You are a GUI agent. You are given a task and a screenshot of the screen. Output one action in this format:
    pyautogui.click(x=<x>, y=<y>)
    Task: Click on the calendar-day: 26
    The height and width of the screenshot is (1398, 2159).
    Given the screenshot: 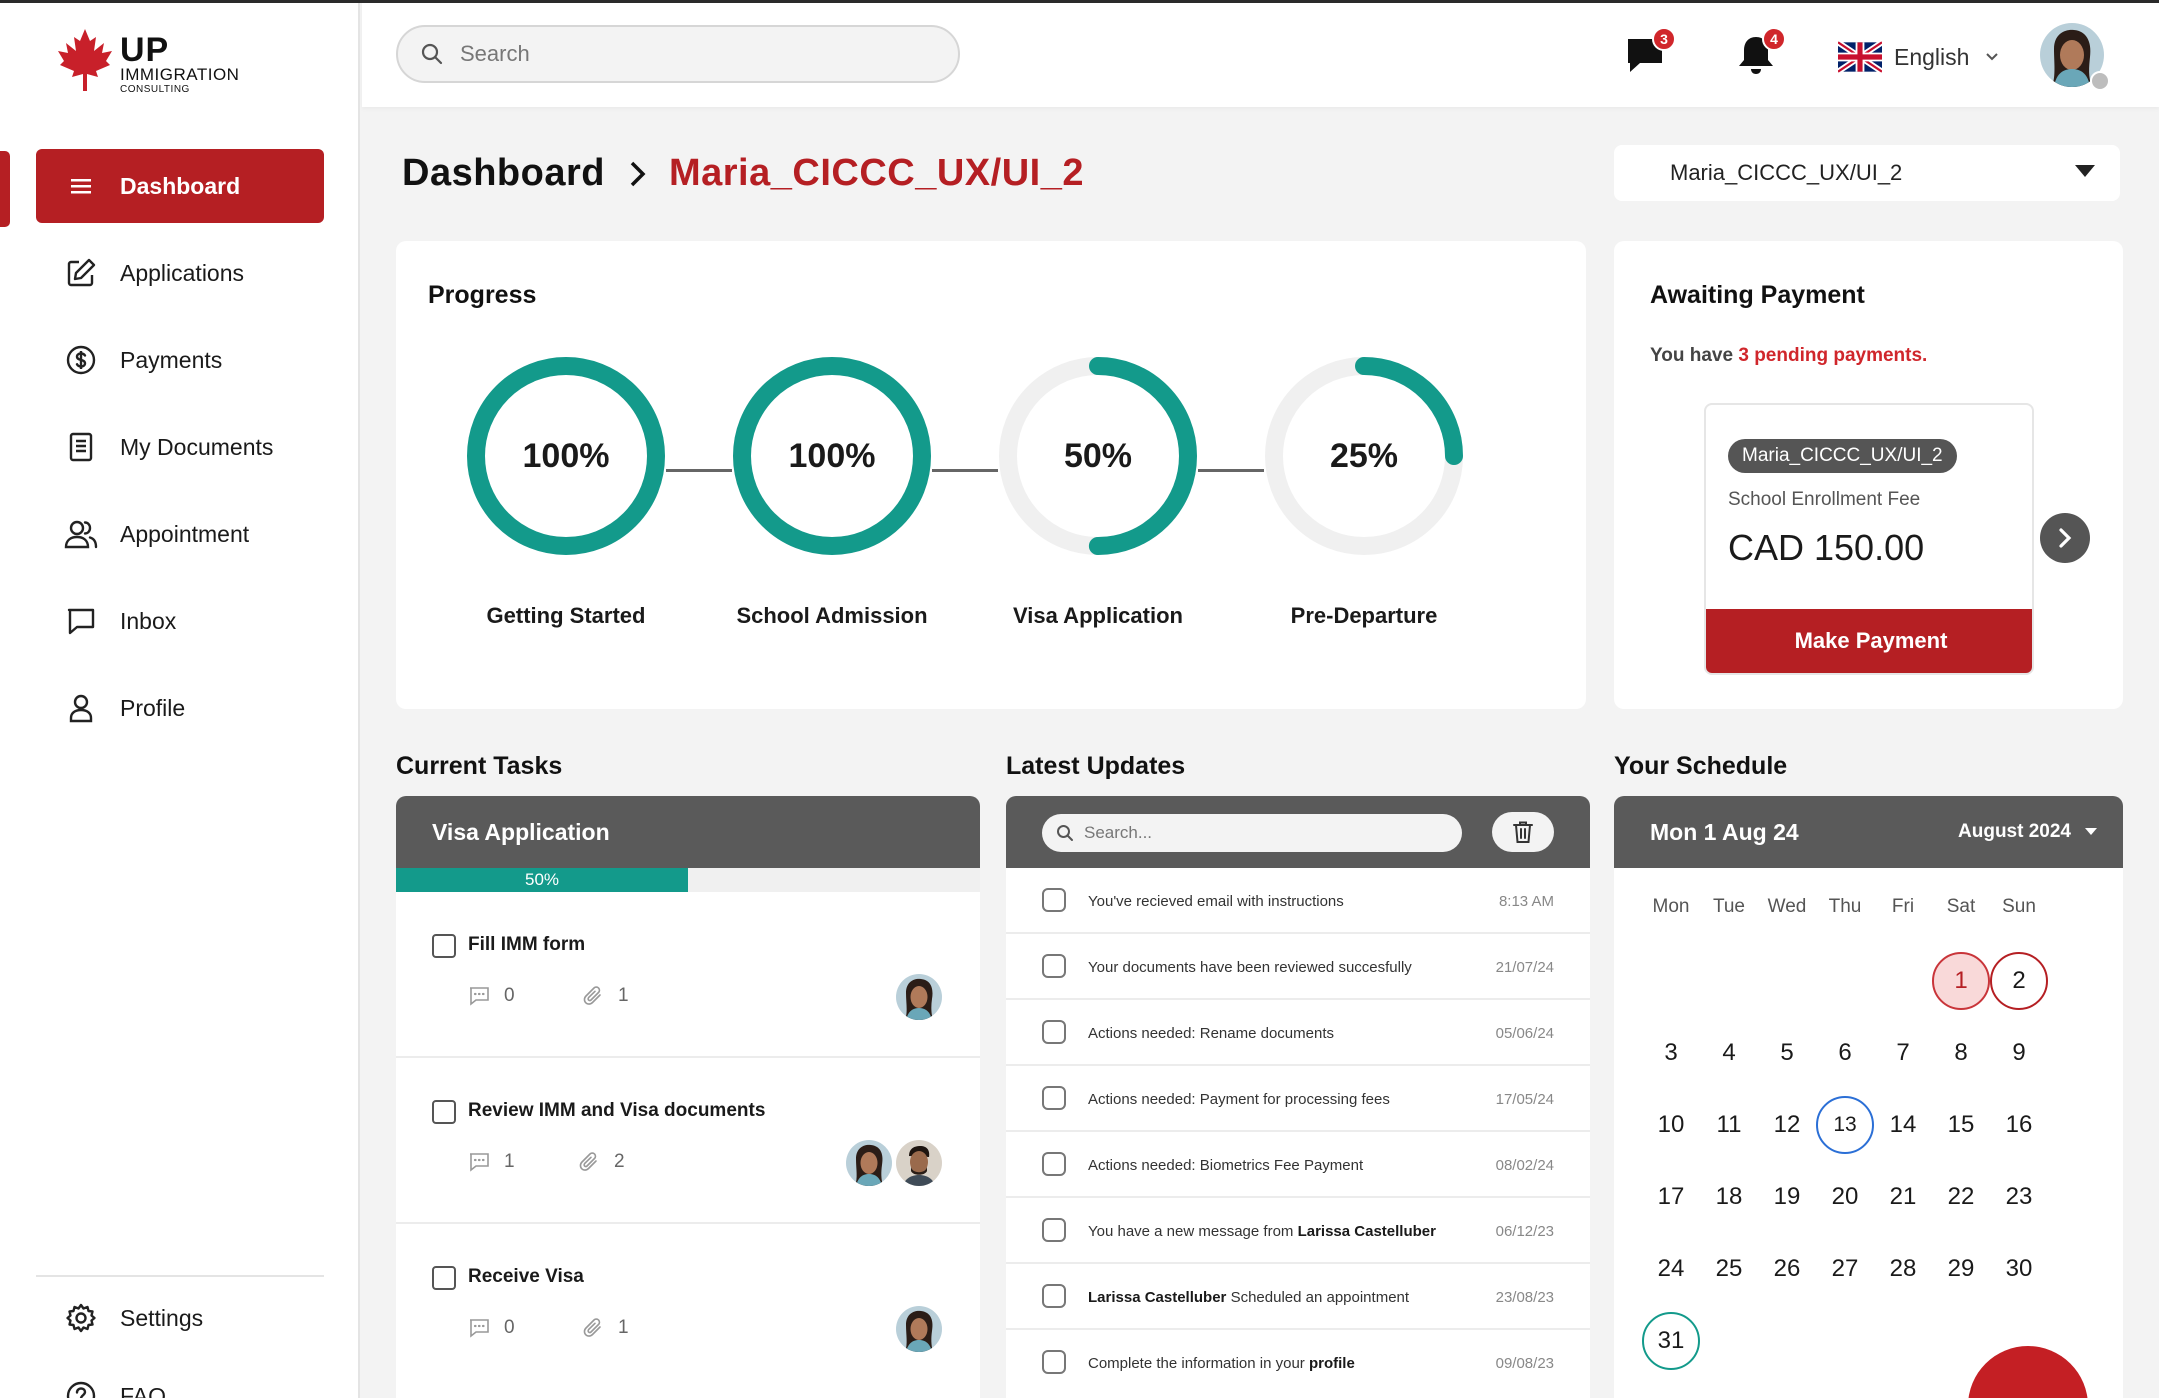 What is the action you would take?
    pyautogui.click(x=1787, y=1269)
    